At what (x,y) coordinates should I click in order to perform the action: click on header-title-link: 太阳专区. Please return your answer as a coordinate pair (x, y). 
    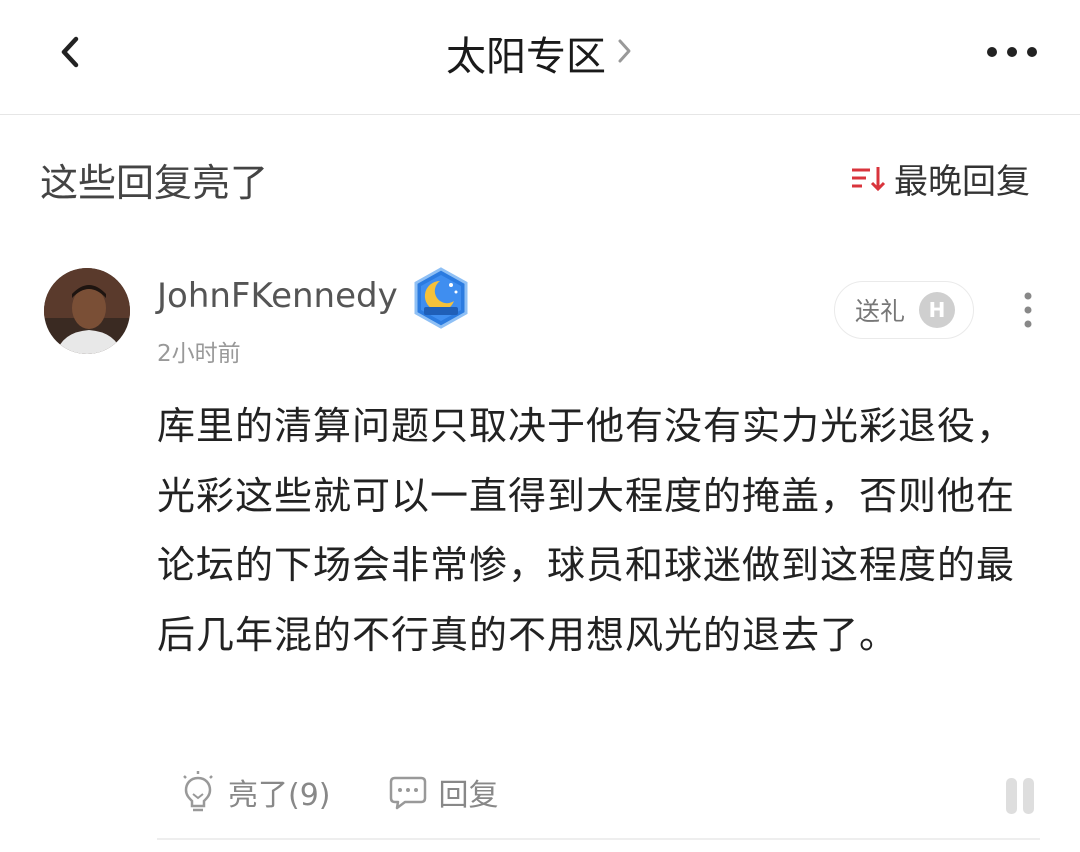
    Looking at the image, I should click on (540, 53).